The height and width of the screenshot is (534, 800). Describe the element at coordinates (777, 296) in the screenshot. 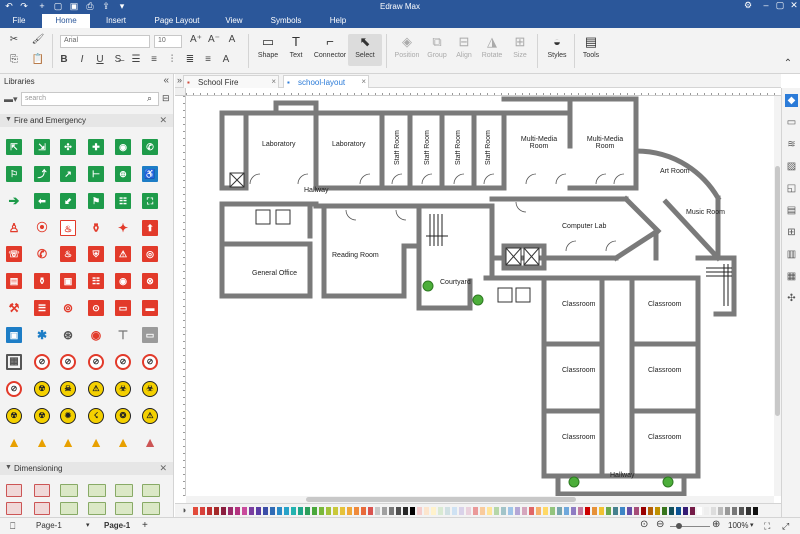

I see `vertical-scrollbar` at that location.